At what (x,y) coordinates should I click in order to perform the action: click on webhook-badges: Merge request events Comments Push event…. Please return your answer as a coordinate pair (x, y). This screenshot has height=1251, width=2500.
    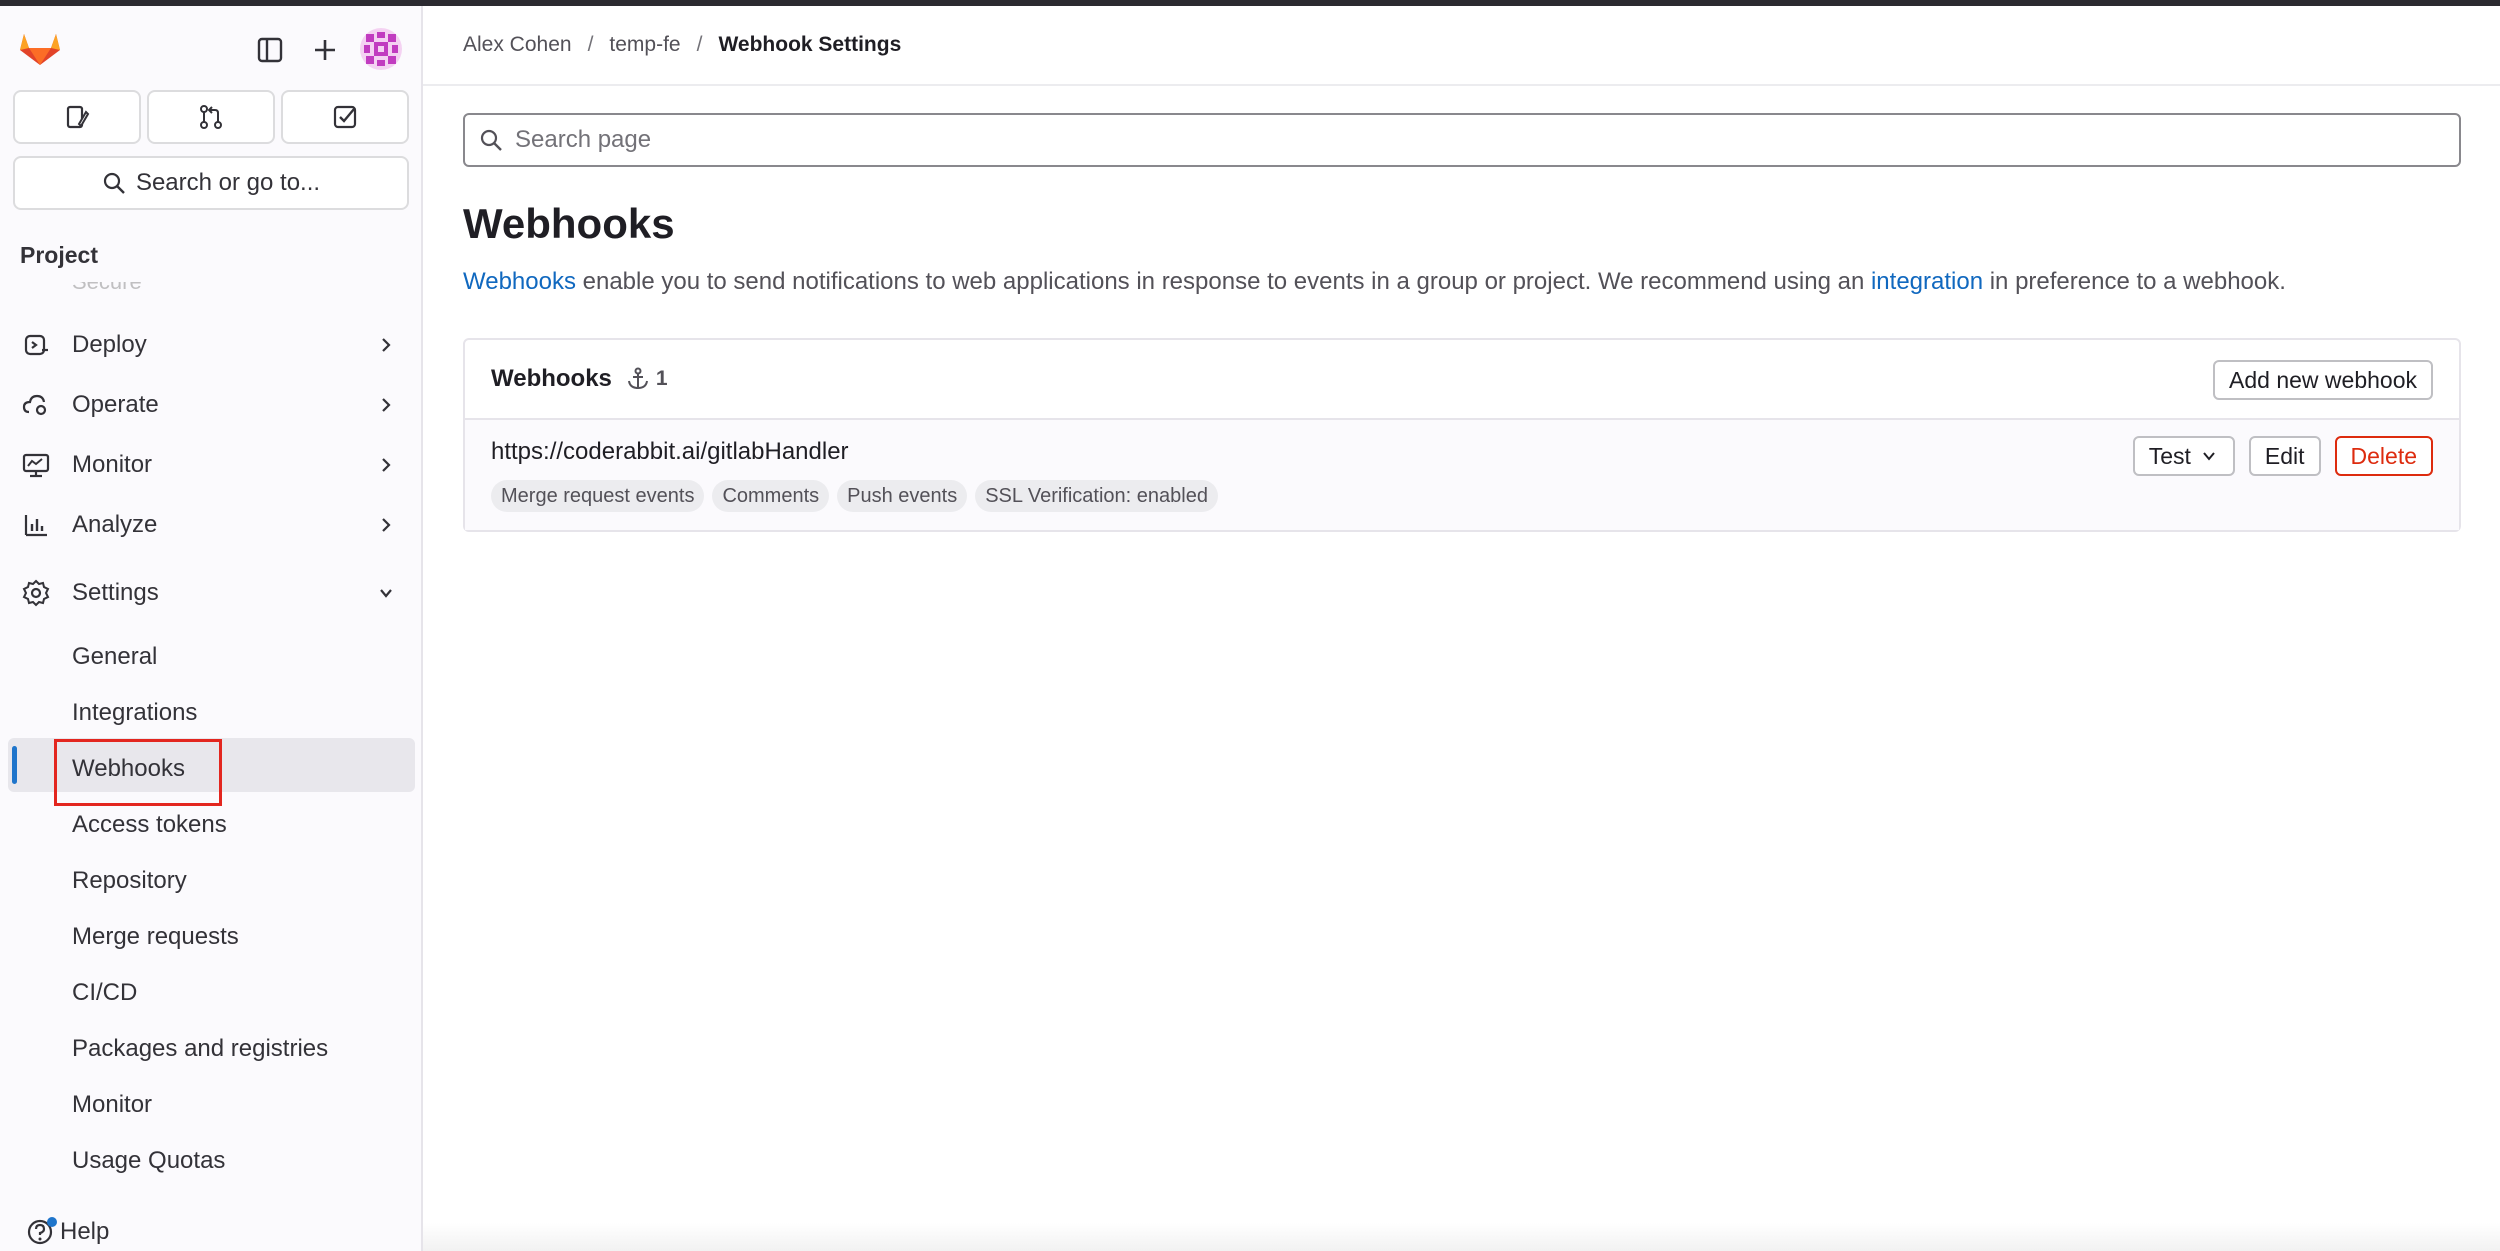
    Looking at the image, I should click on (854, 496).